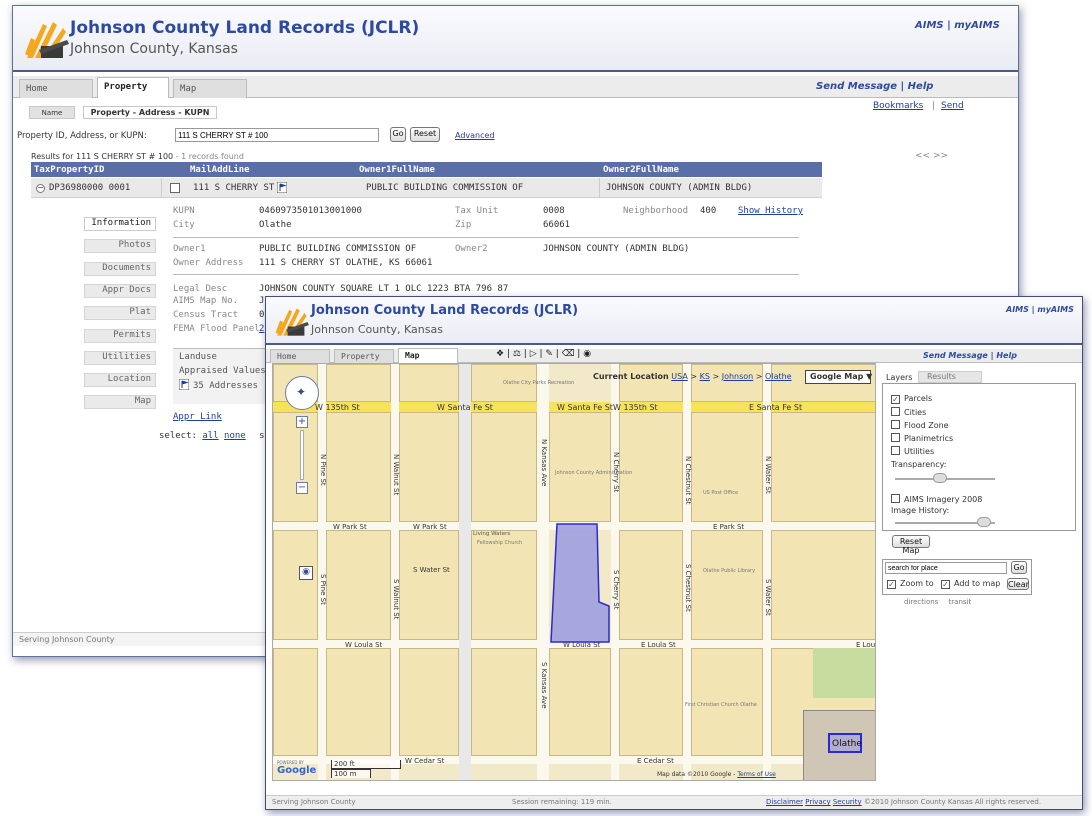 The width and height of the screenshot is (1092, 816). I want to click on map-app-title: Johnson County Land Records (JCLR), so click(445, 310).